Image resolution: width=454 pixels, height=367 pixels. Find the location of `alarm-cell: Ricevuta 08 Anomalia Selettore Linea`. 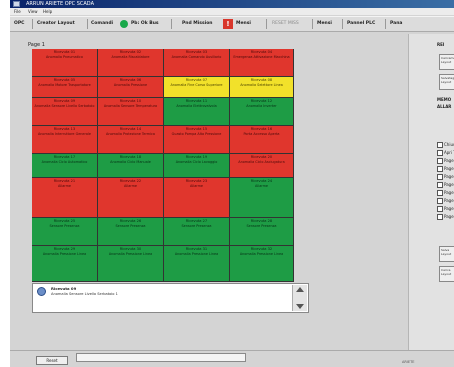

alarm-cell: Ricevuta 08 Anomalia Selettore Linea is located at coordinates (262, 87).